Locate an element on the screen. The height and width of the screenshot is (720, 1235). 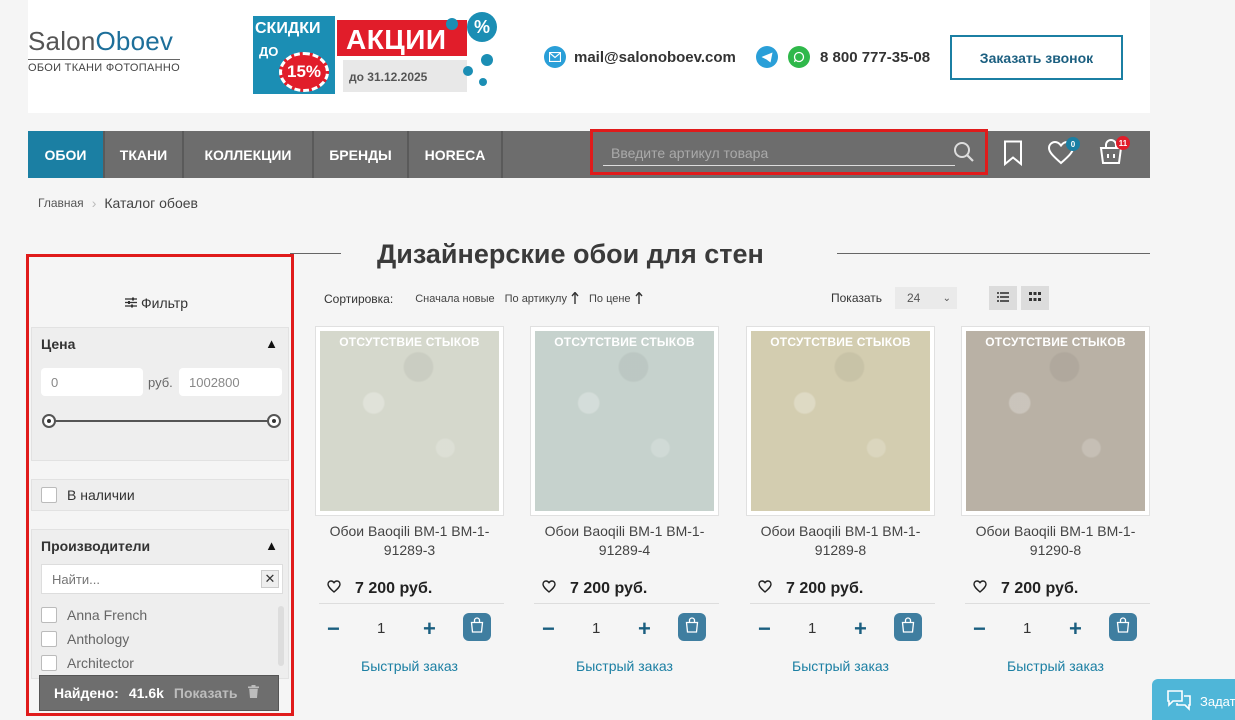
sort-by-article: По артикулу is located at coordinates (542, 298).